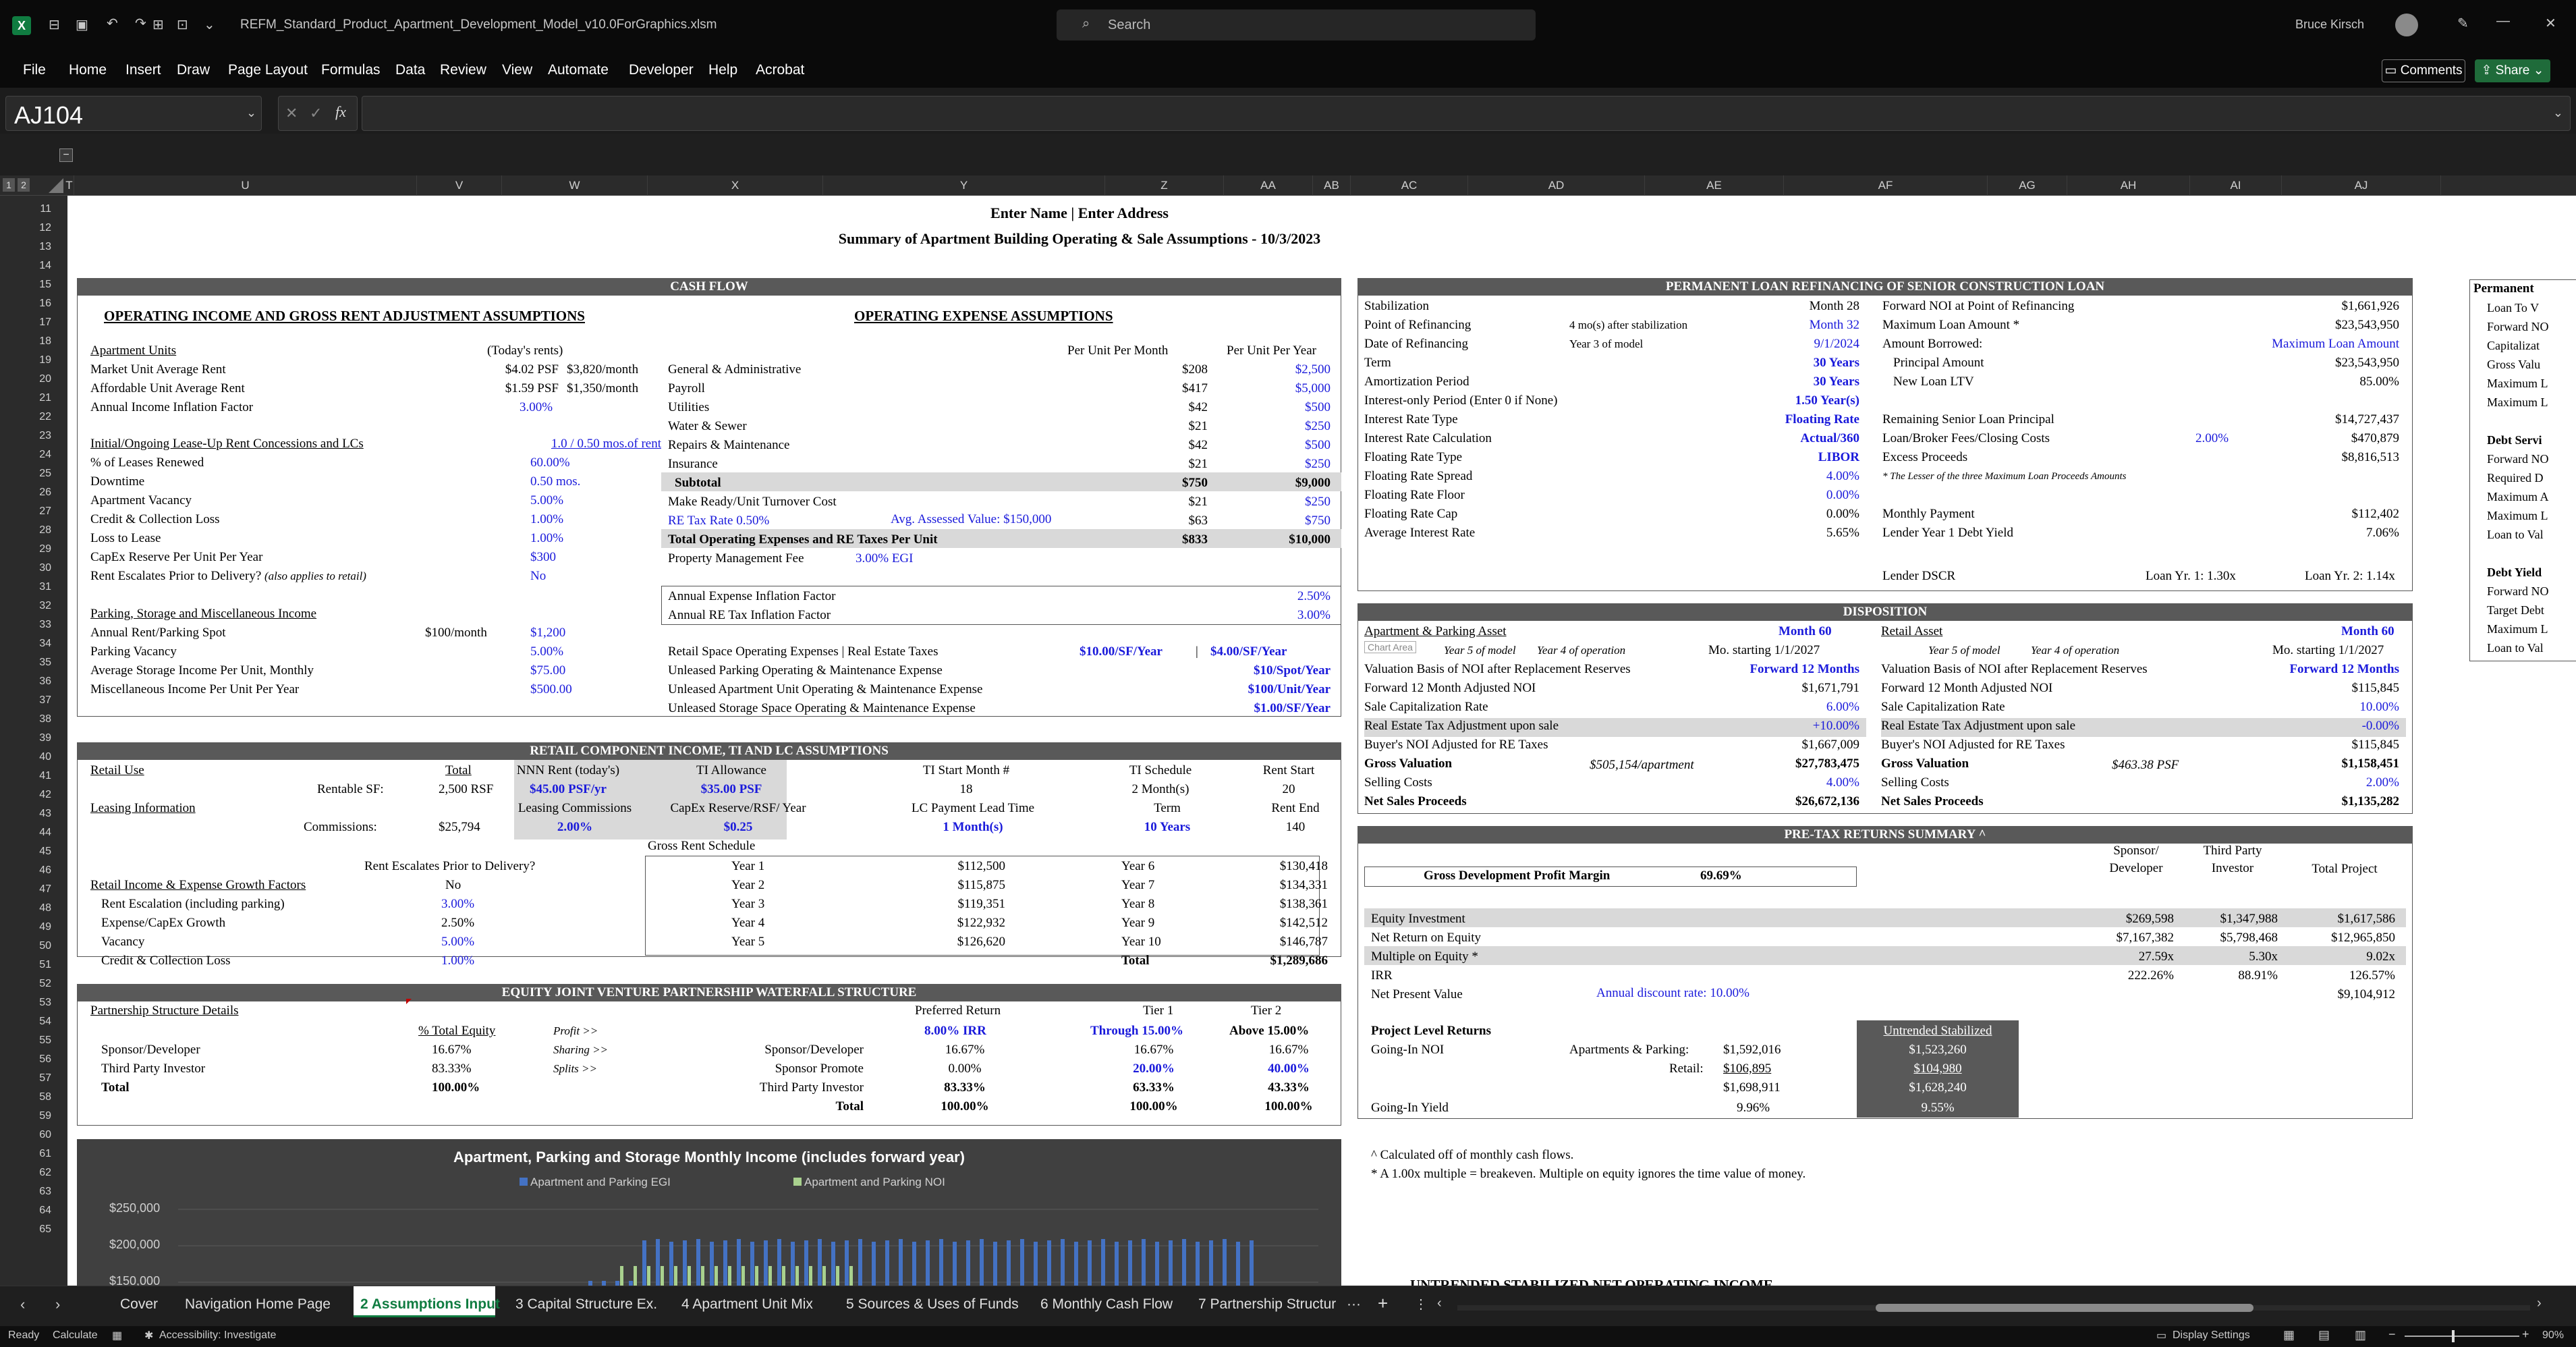 This screenshot has height=1347, width=2576. Describe the element at coordinates (33, 417) in the screenshot. I see `row-header-22: 22` at that location.